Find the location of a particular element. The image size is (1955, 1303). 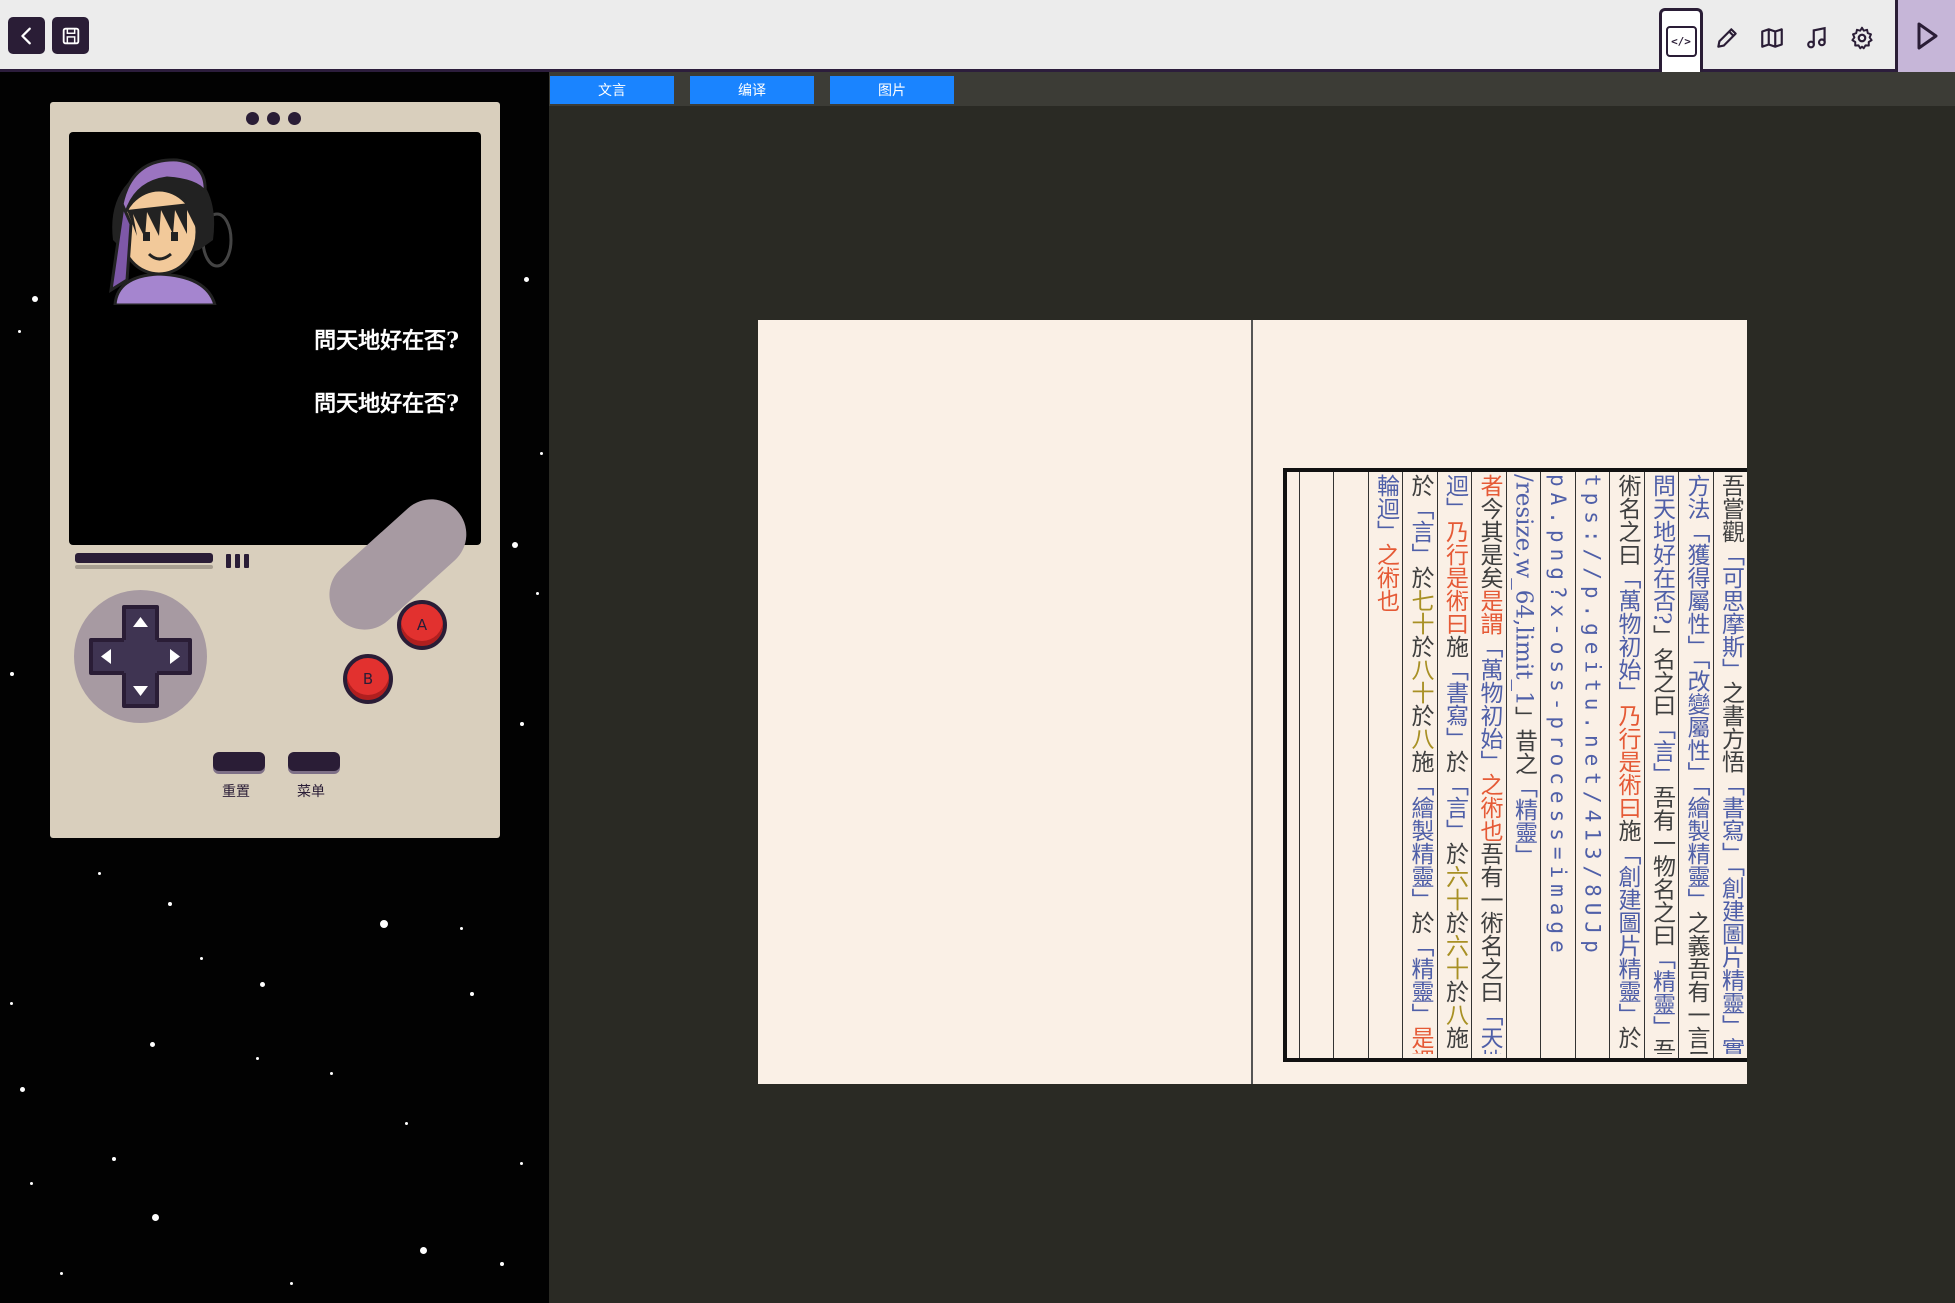

back-button is located at coordinates (26, 35).